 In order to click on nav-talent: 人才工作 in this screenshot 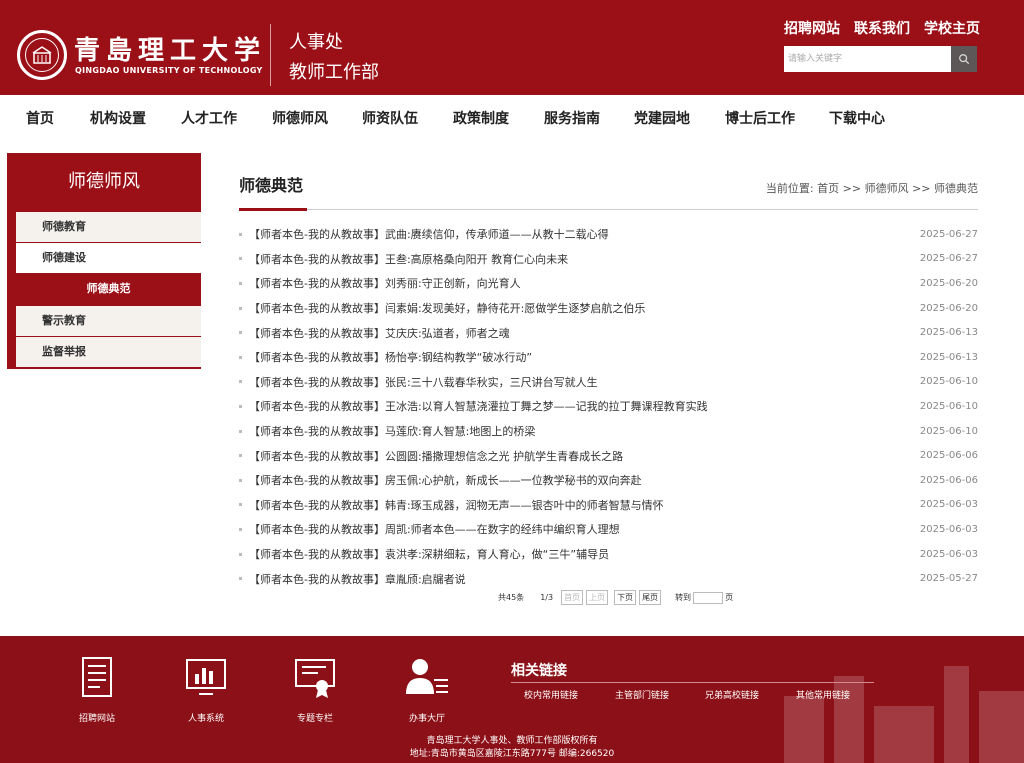, I will do `click(209, 119)`.